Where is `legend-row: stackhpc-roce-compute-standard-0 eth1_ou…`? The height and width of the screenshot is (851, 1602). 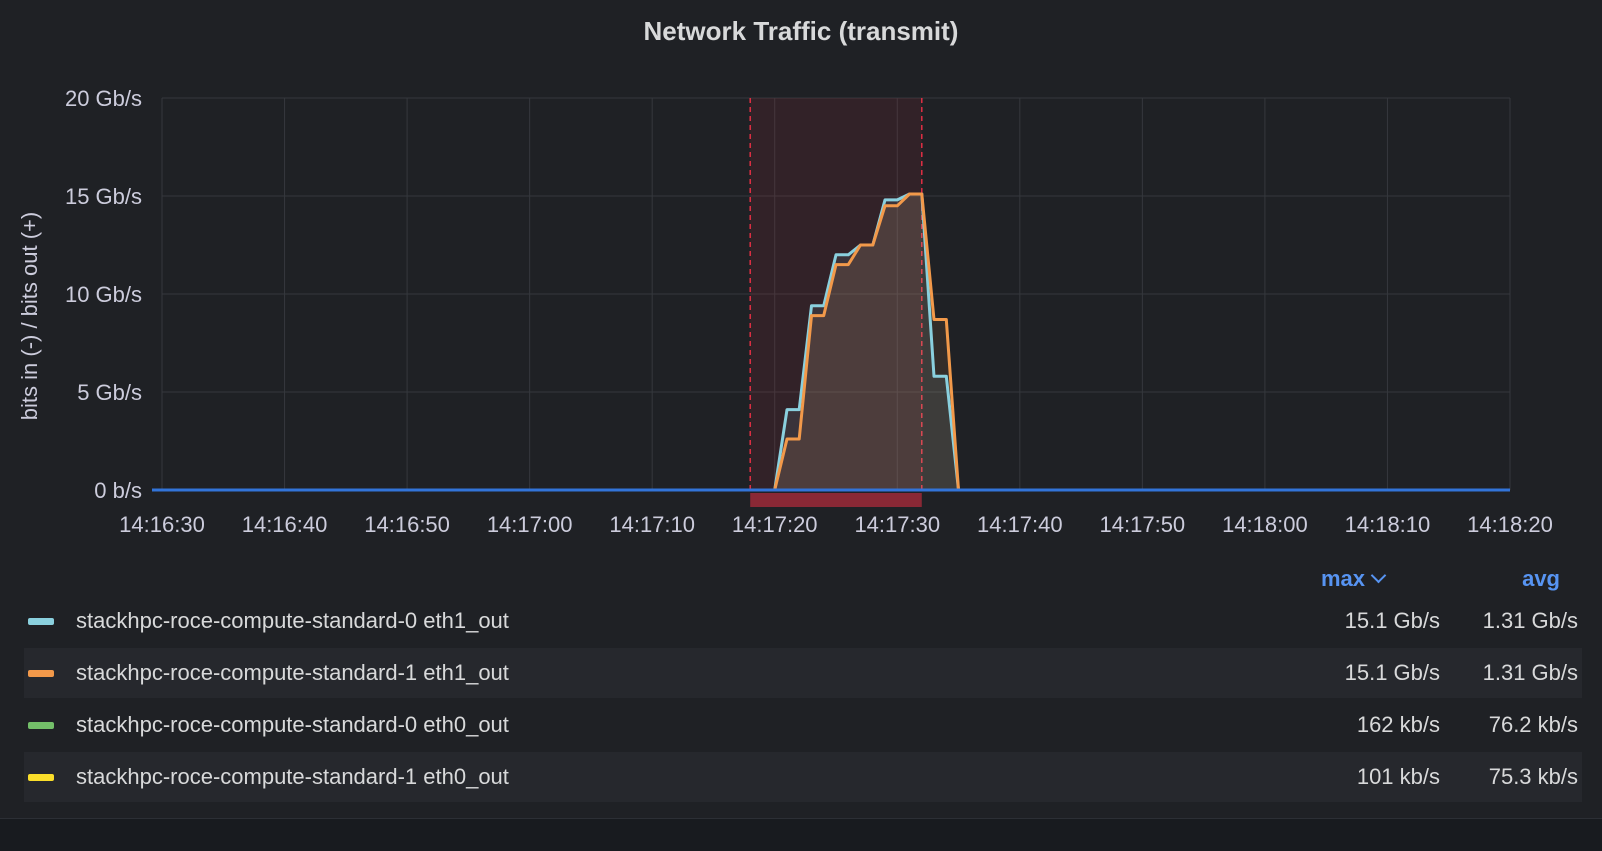
legend-row: stackhpc-roce-compute-standard-0 eth1_ou… is located at coordinates (803, 621).